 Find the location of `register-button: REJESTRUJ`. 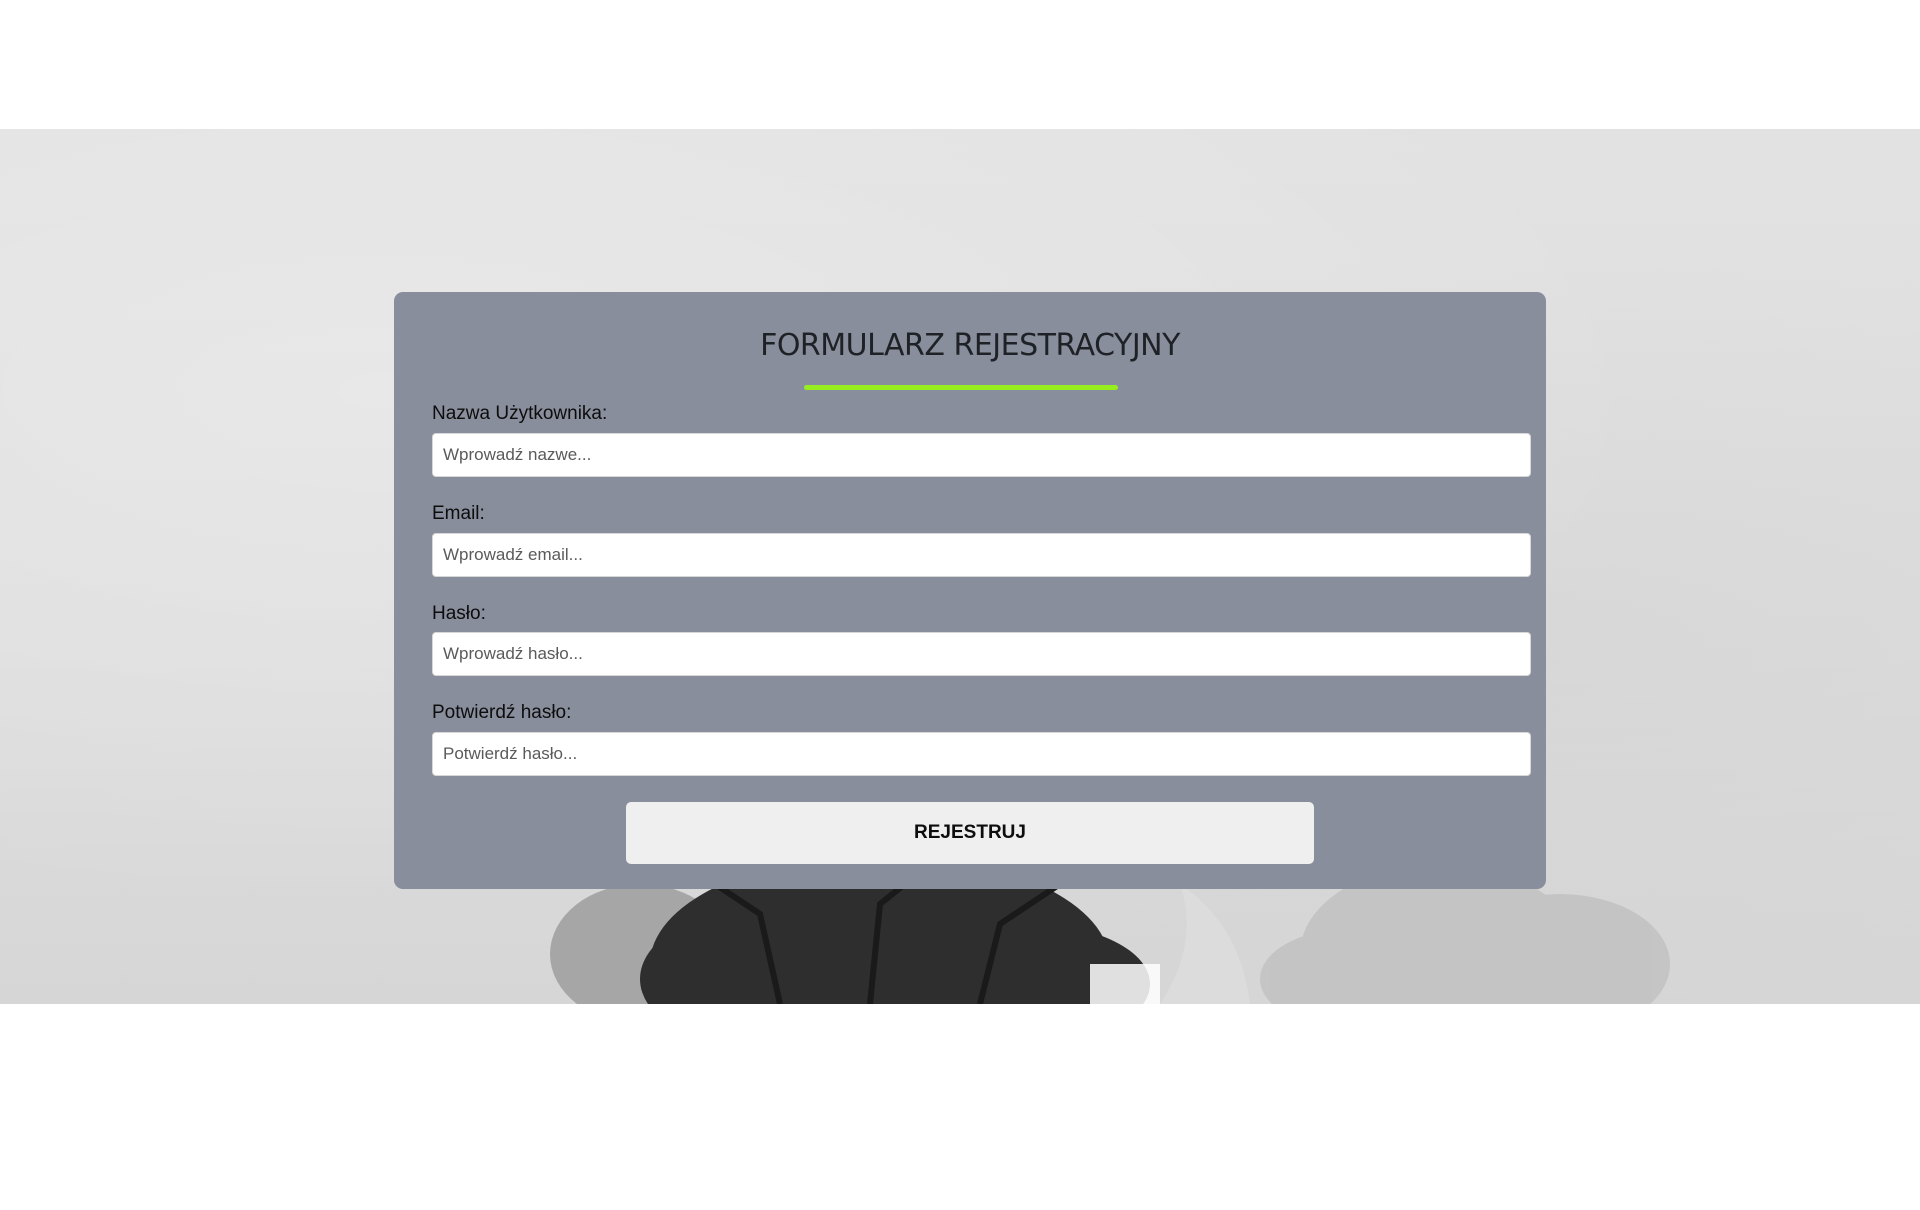

register-button: REJESTRUJ is located at coordinates (970, 833).